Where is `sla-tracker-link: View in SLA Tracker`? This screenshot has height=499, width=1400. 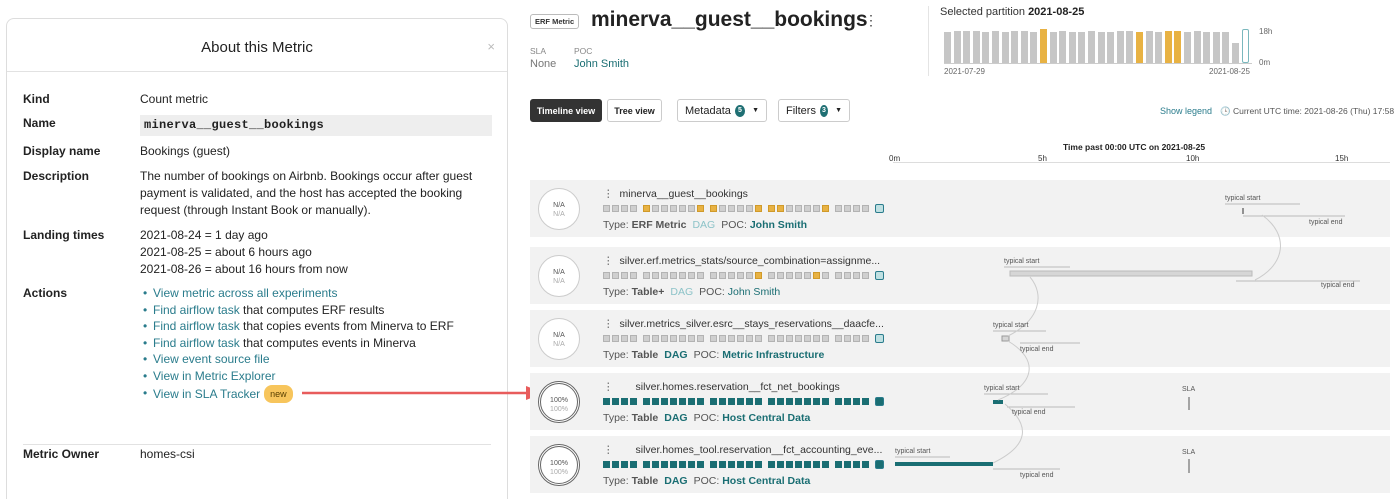 sla-tracker-link: View in SLA Tracker is located at coordinates (206, 394).